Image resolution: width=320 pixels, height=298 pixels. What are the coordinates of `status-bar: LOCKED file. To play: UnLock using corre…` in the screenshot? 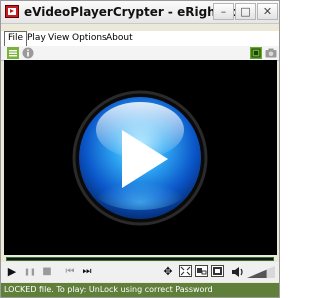 It's located at (140, 290).